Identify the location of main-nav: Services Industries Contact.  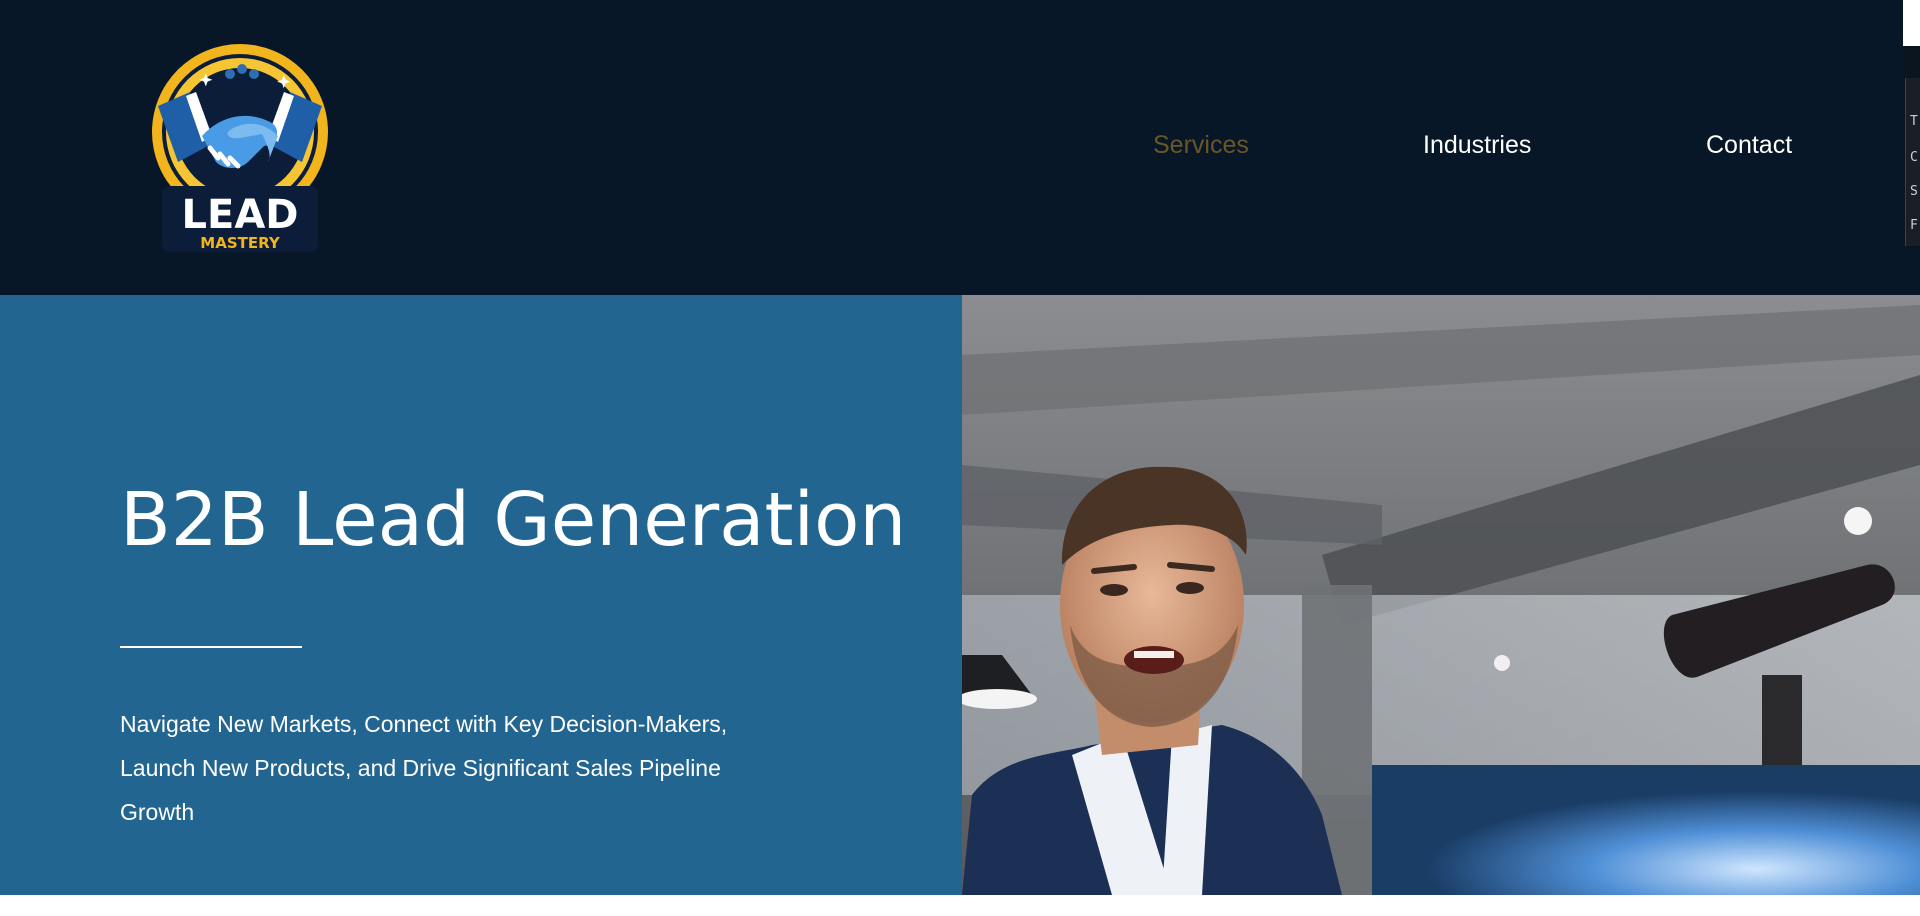
(960, 145).